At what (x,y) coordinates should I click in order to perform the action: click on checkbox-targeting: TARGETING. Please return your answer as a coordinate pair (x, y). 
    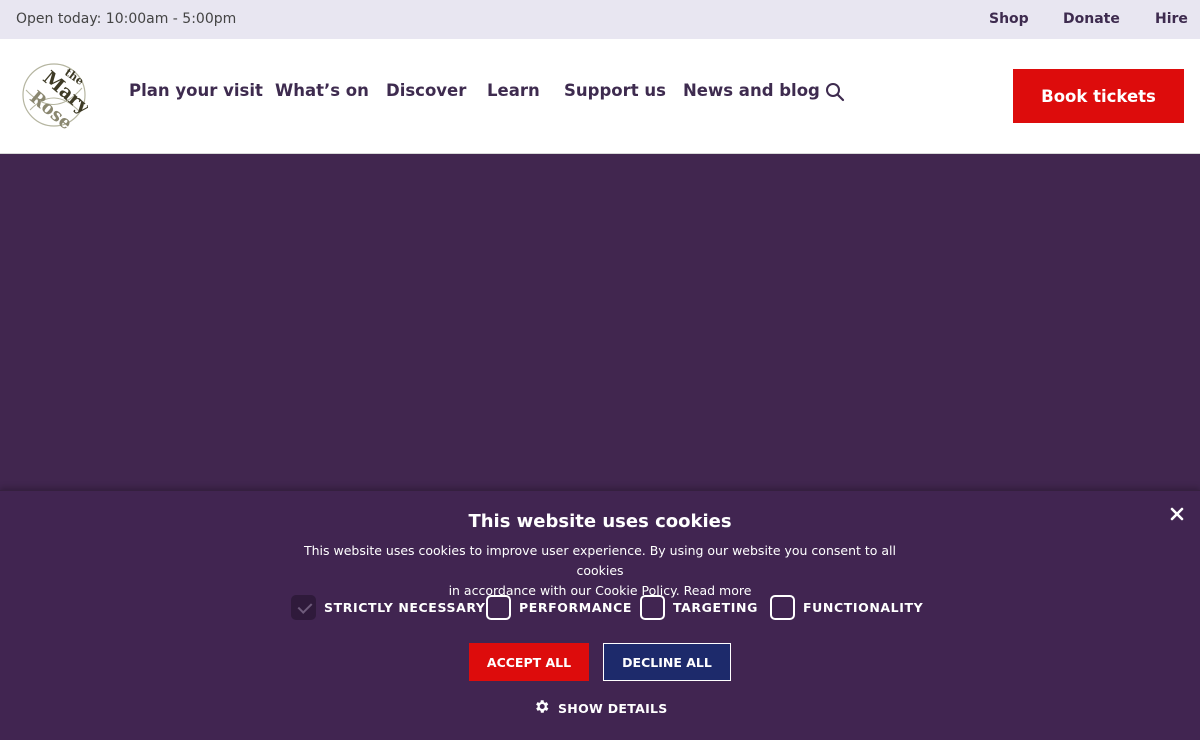
    Looking at the image, I should click on (699, 607).